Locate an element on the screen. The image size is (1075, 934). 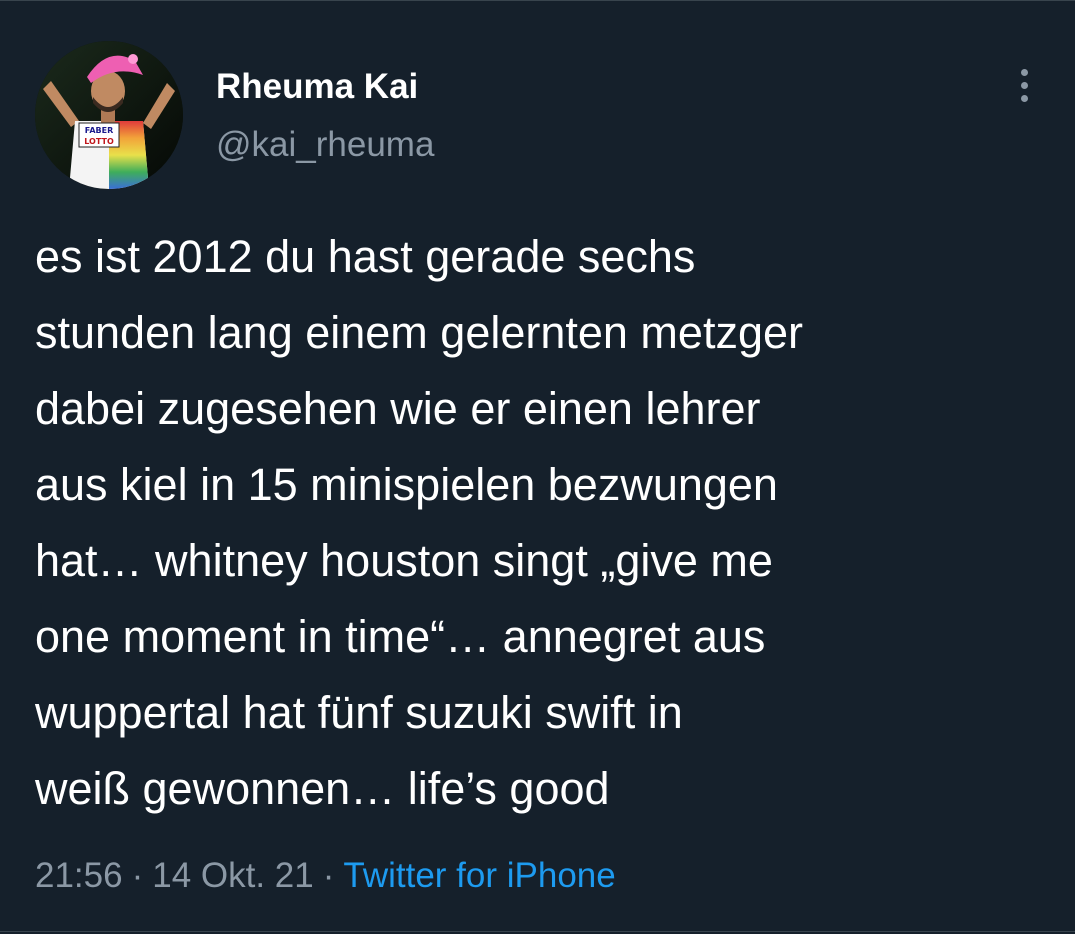
author-display-name: Rheuma Kai is located at coordinates (317, 87).